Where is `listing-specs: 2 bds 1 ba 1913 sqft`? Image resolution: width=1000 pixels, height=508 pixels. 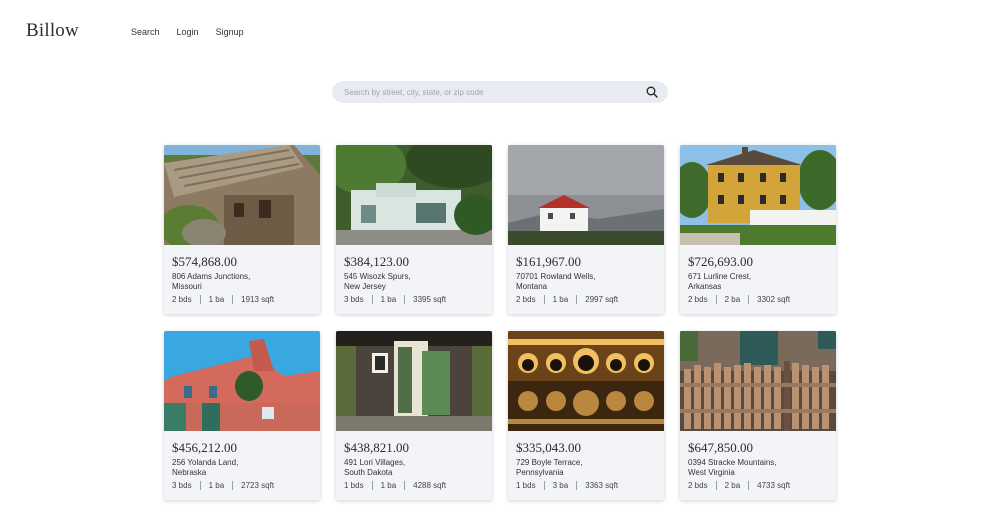 listing-specs: 2 bds 1 ba 1913 sqft is located at coordinates (242, 299).